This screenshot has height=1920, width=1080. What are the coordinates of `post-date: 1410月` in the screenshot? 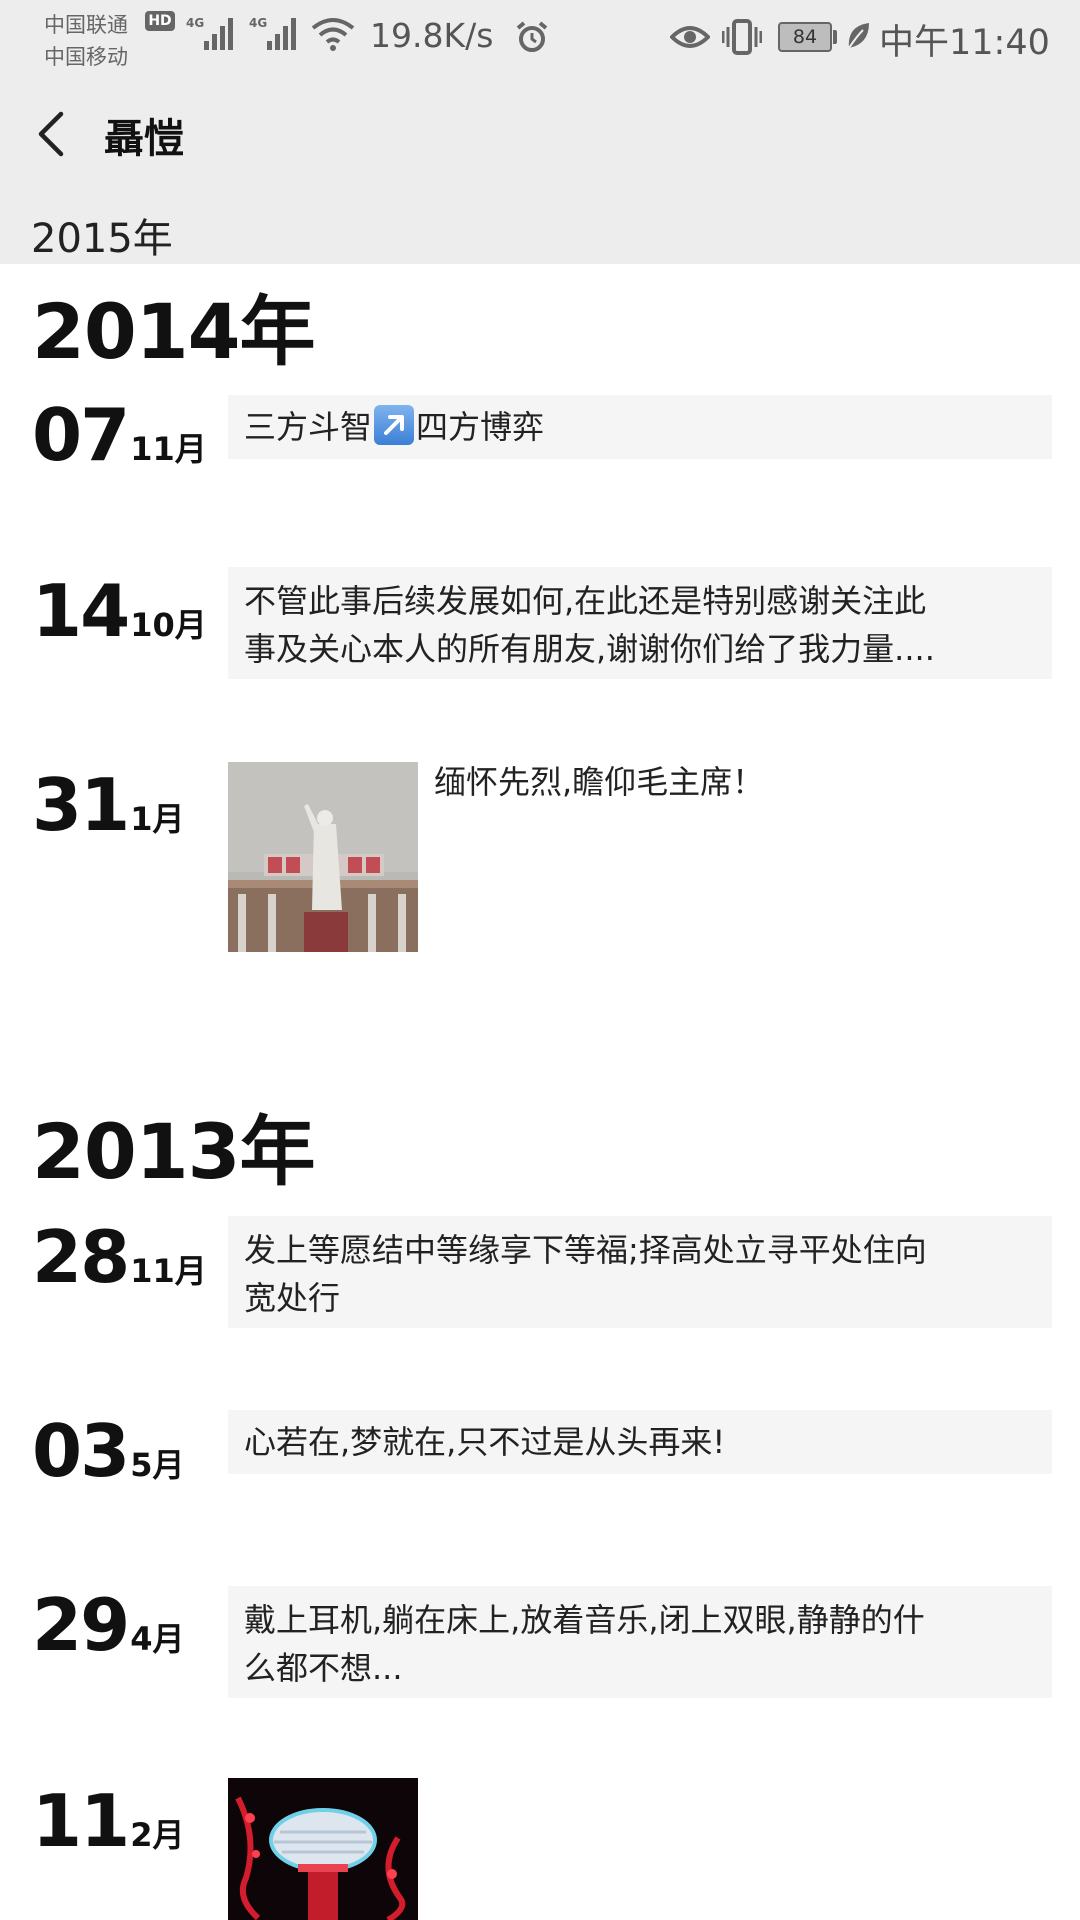 It's located at (119, 611).